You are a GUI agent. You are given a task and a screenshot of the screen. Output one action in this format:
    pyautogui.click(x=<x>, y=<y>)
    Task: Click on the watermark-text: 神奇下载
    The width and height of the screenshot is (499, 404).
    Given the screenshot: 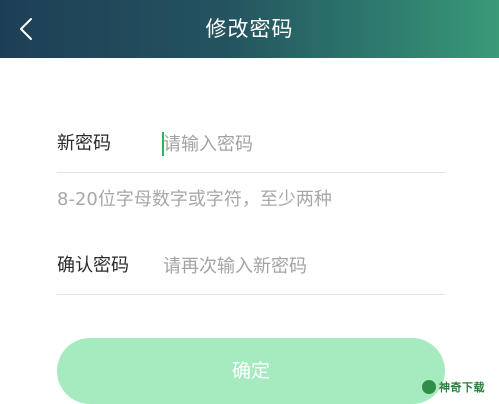 What is the action you would take?
    pyautogui.click(x=462, y=387)
    